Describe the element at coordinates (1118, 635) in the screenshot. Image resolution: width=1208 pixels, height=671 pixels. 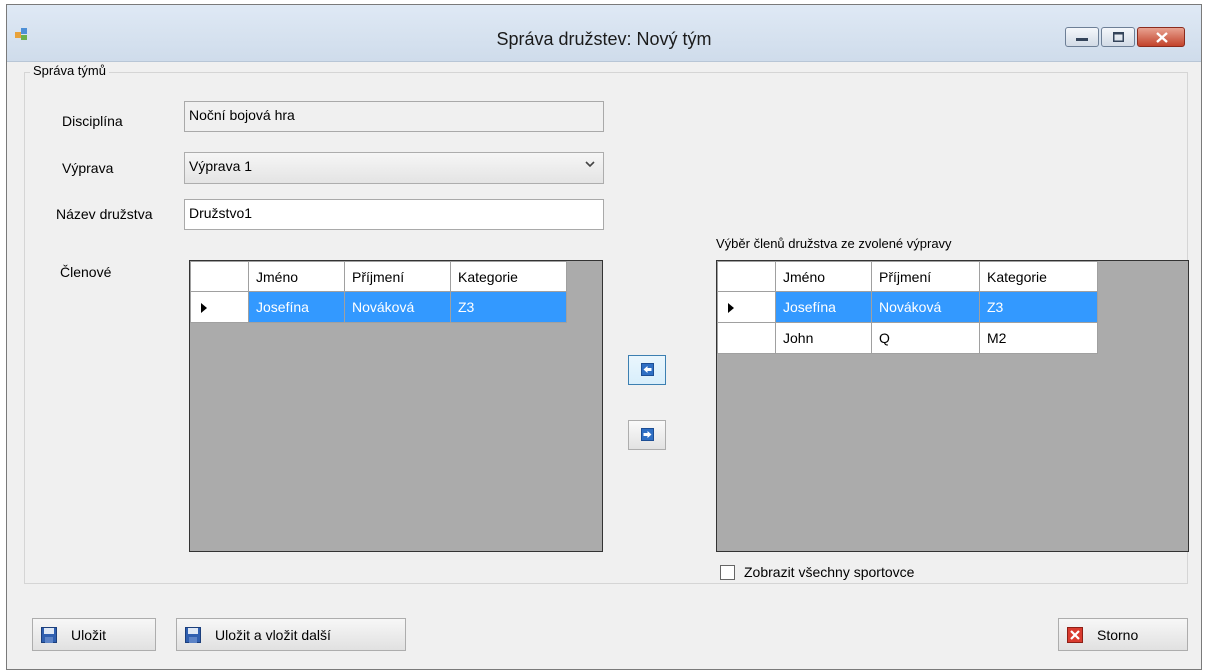
I see `cancel-button-label: Storno` at that location.